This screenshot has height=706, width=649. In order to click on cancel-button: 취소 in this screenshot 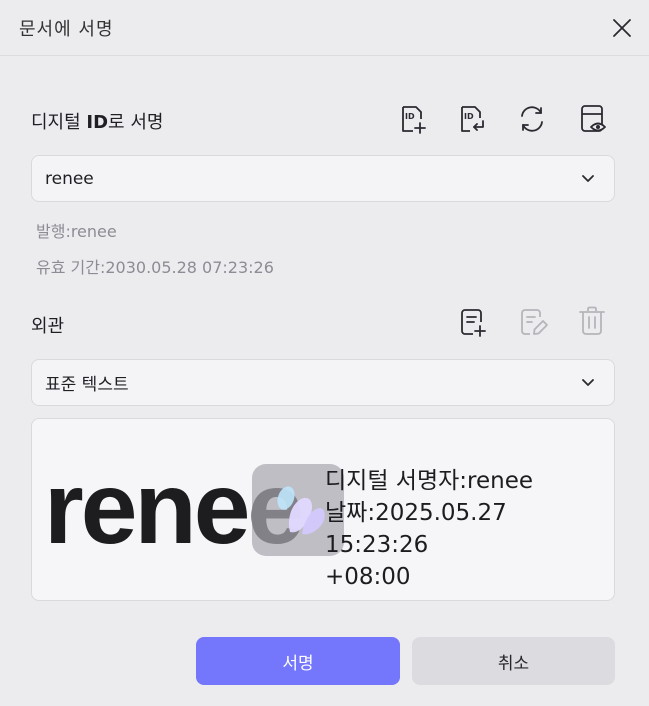, I will do `click(513, 661)`.